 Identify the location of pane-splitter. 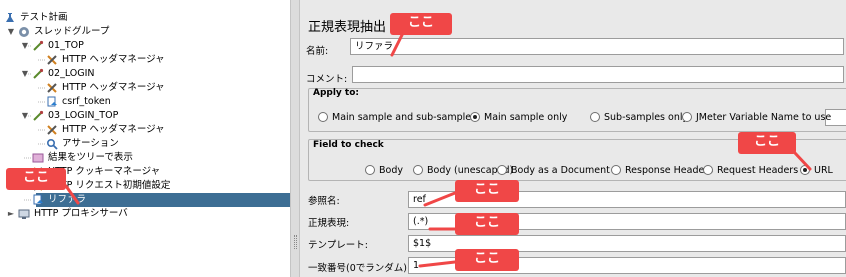
(295, 138).